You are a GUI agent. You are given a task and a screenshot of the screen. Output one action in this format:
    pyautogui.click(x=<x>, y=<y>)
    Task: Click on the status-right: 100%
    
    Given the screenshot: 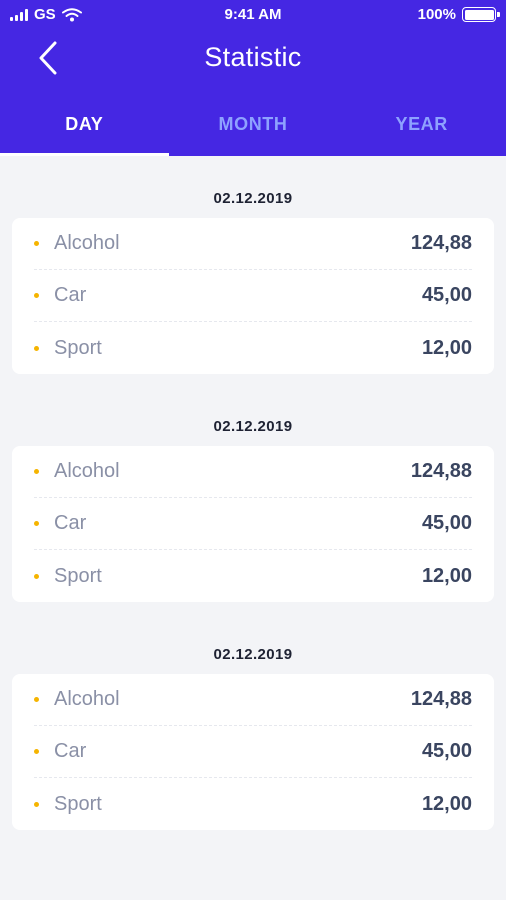 What is the action you would take?
    pyautogui.click(x=458, y=14)
    